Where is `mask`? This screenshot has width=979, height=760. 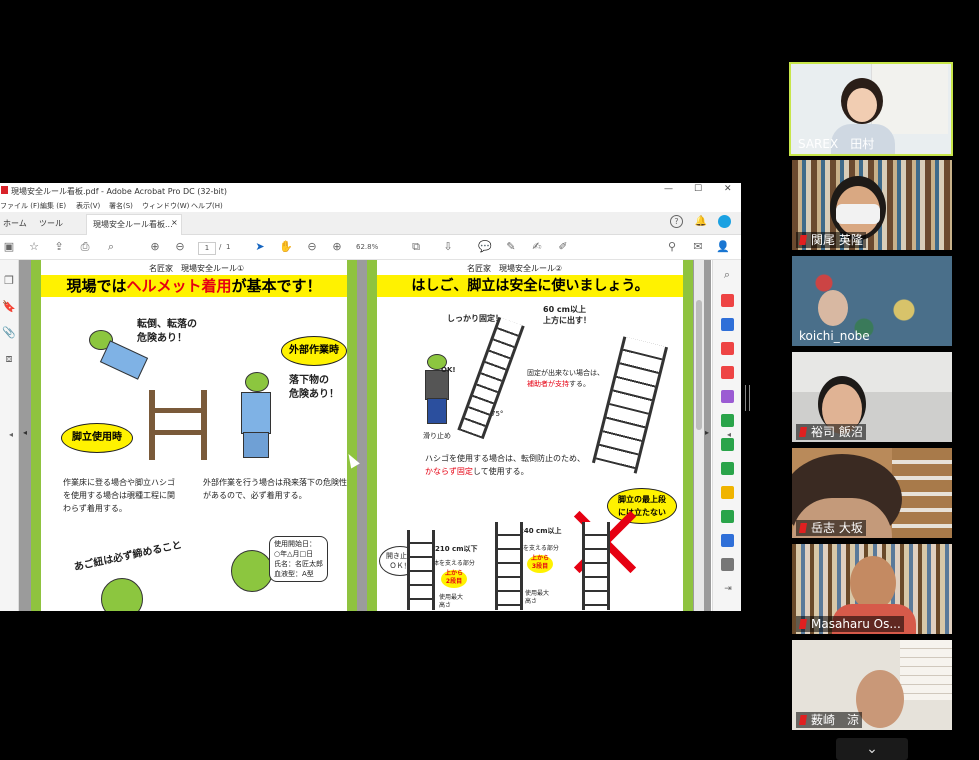 mask is located at coordinates (858, 214).